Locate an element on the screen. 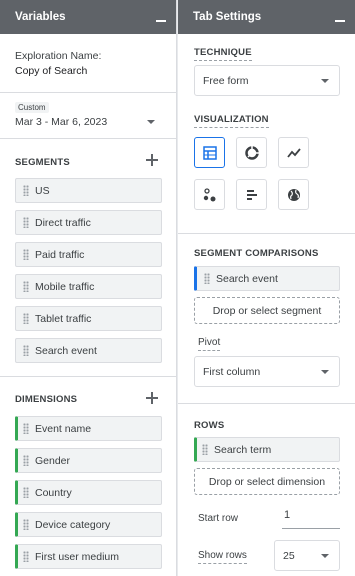 The width and height of the screenshot is (355, 576). tab-settings-title: Tab Settings is located at coordinates (227, 17).